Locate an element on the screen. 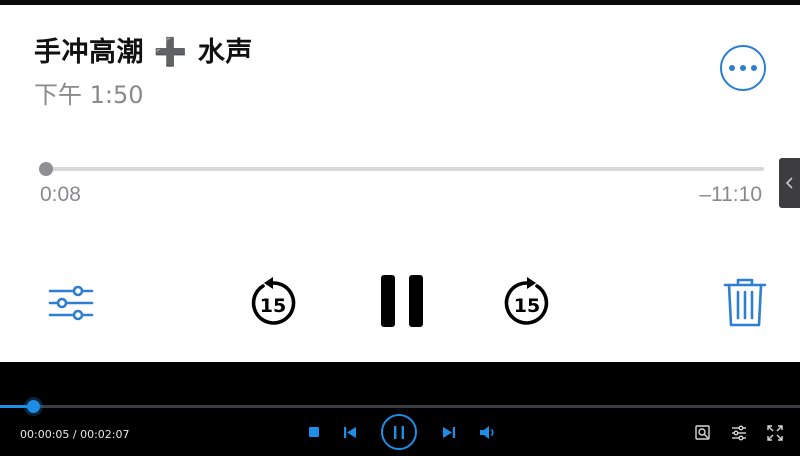 Image resolution: width=800 pixels, height=456 pixels. skip-back-button: 15 is located at coordinates (273, 303).